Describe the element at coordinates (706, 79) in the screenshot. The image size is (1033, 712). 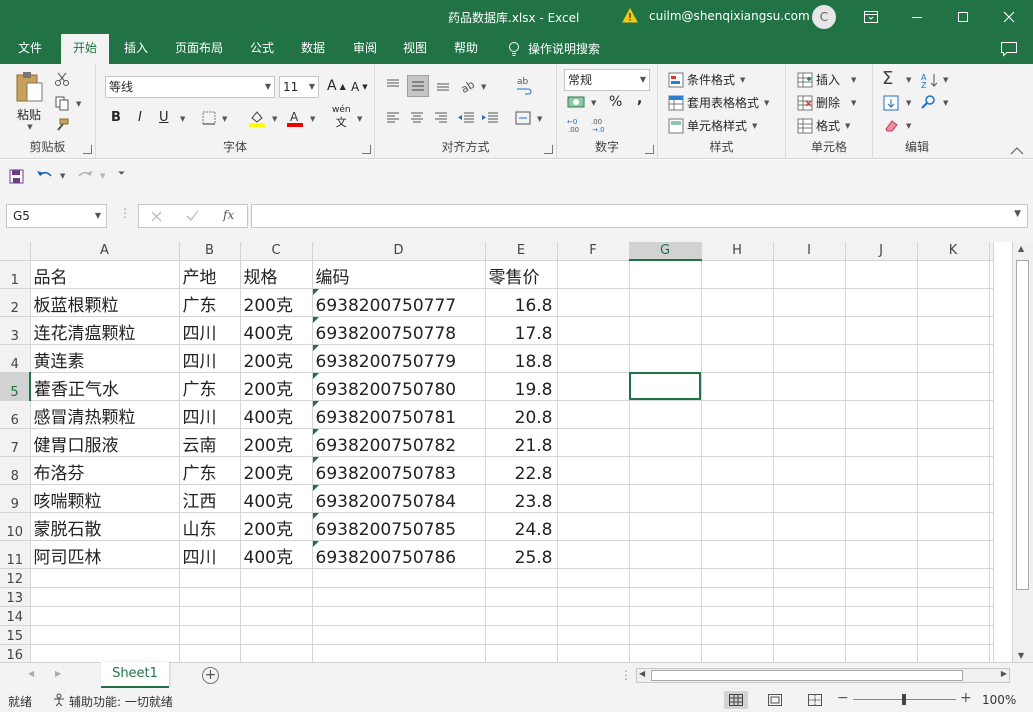
I see `conditional-formatting-button: 条件格式 ▼` at that location.